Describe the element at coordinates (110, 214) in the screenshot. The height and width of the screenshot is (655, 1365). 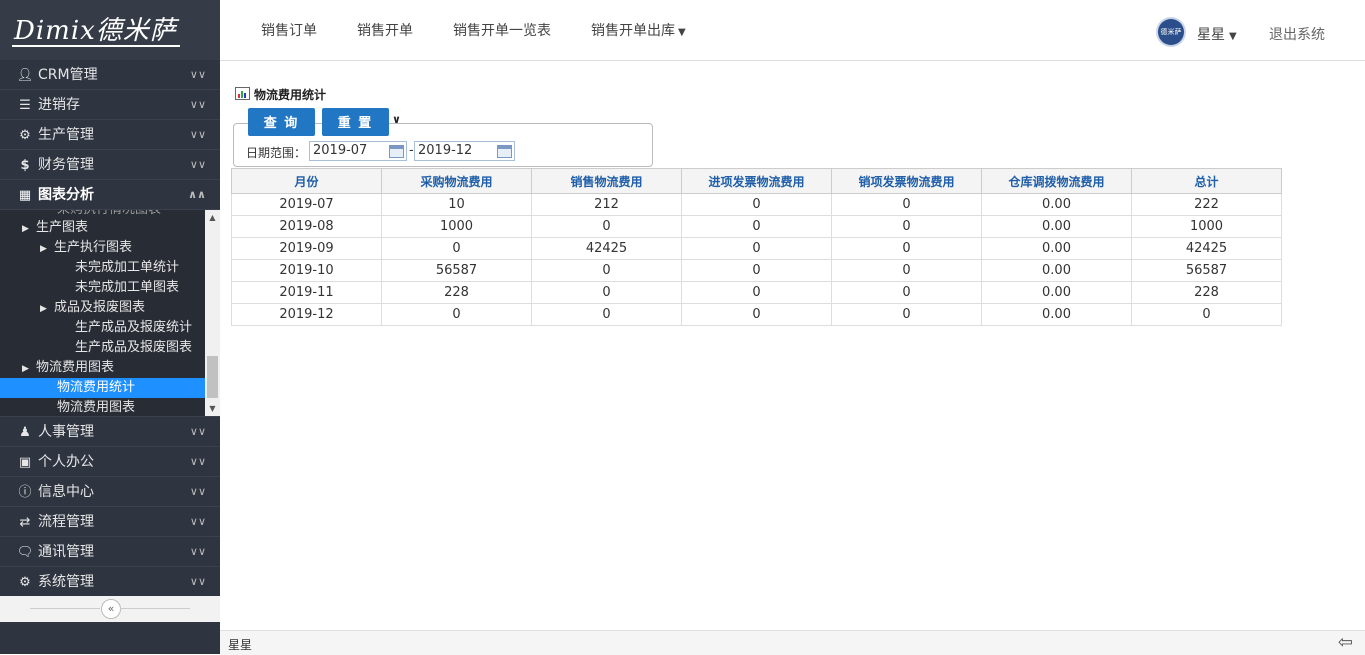
I see `submenu-item-partial: 采购执行情况图表` at that location.